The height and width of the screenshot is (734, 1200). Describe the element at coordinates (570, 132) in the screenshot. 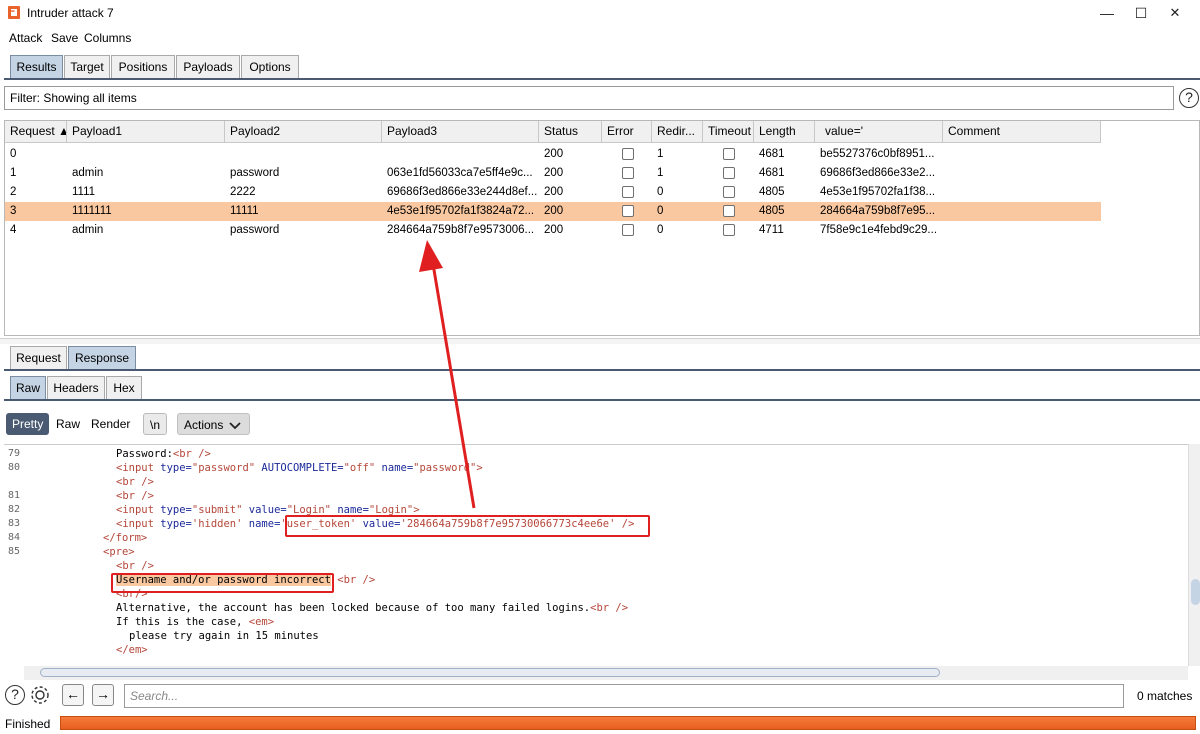

I see `column-header-status: Status` at that location.